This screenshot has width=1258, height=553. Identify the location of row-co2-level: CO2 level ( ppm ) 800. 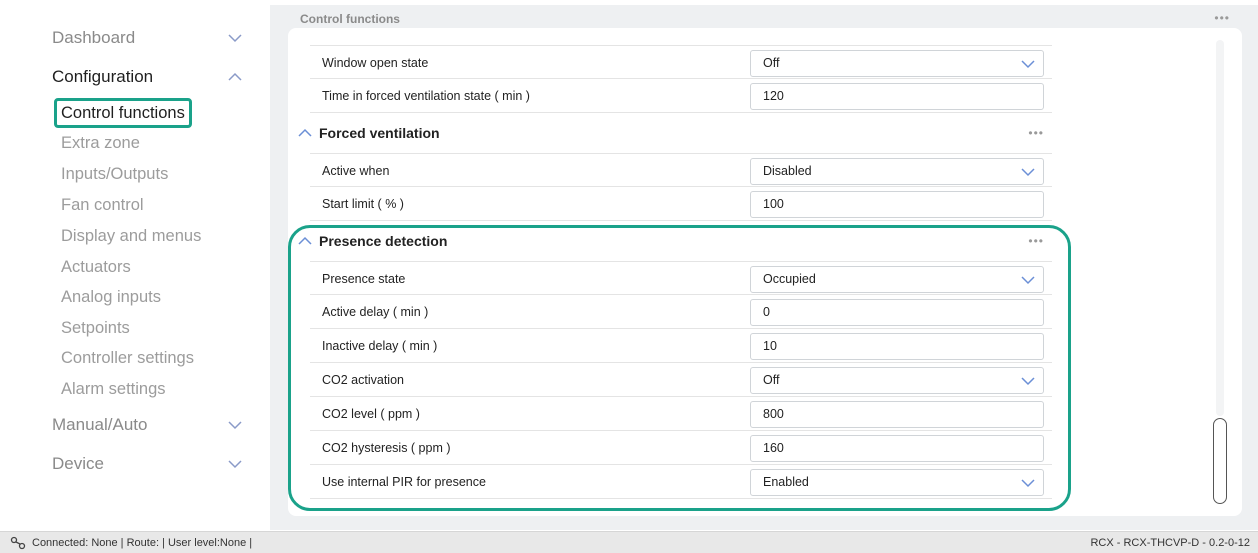
(681, 414).